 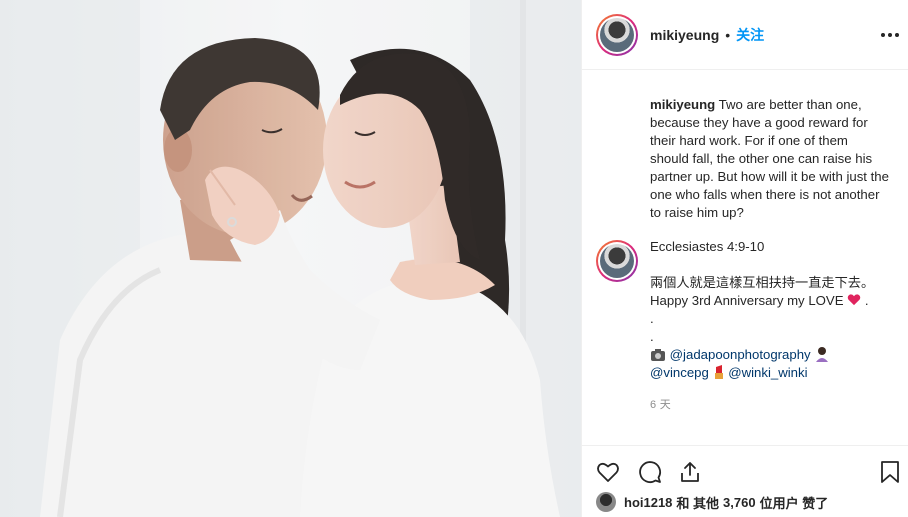 What do you see at coordinates (890, 35) in the screenshot?
I see `more-horizontal-icon` at bounding box center [890, 35].